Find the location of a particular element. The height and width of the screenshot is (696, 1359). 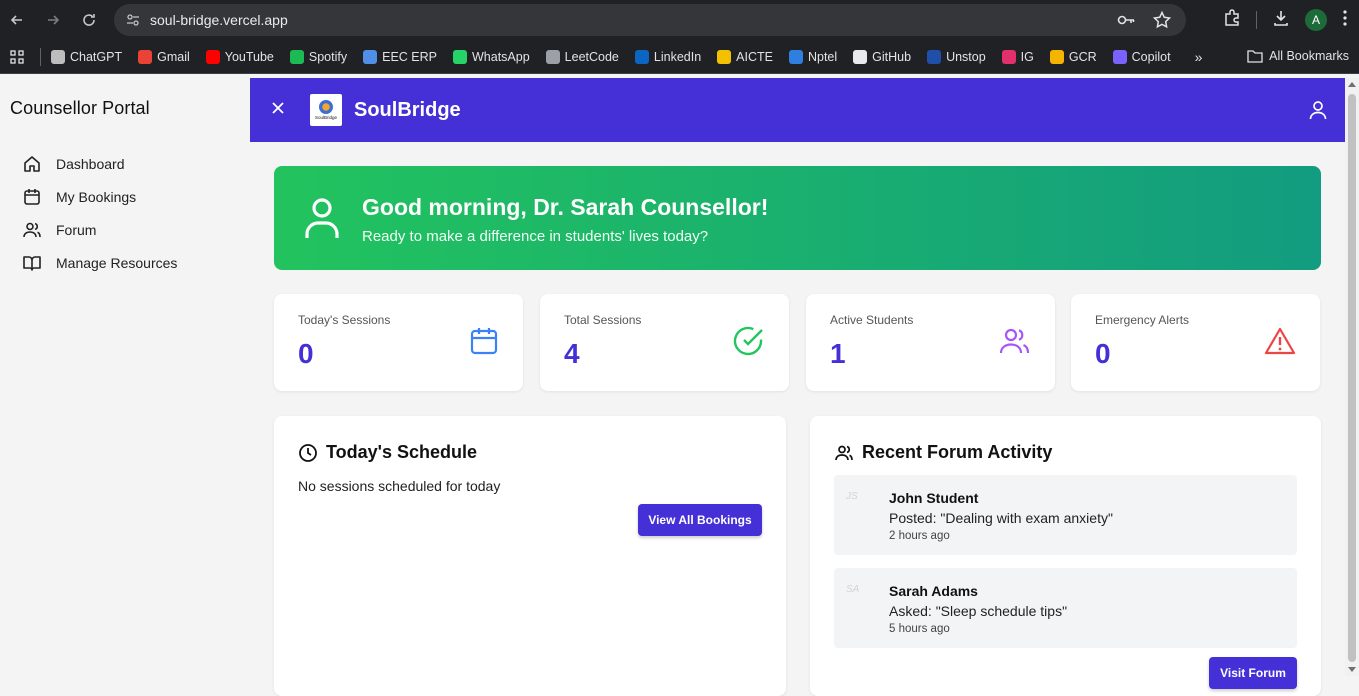

sidebar-item-my-bookings: My Bookings is located at coordinates (79, 197).